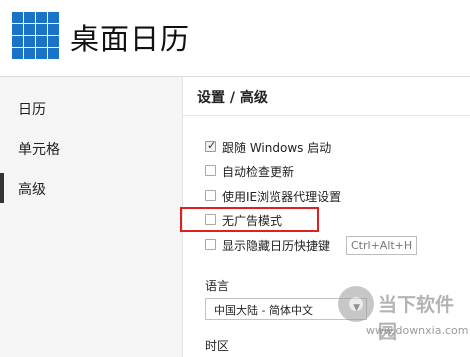 This screenshot has height=357, width=470. What do you see at coordinates (32, 190) in the screenshot?
I see `sidebar-item-label: 高级` at bounding box center [32, 190].